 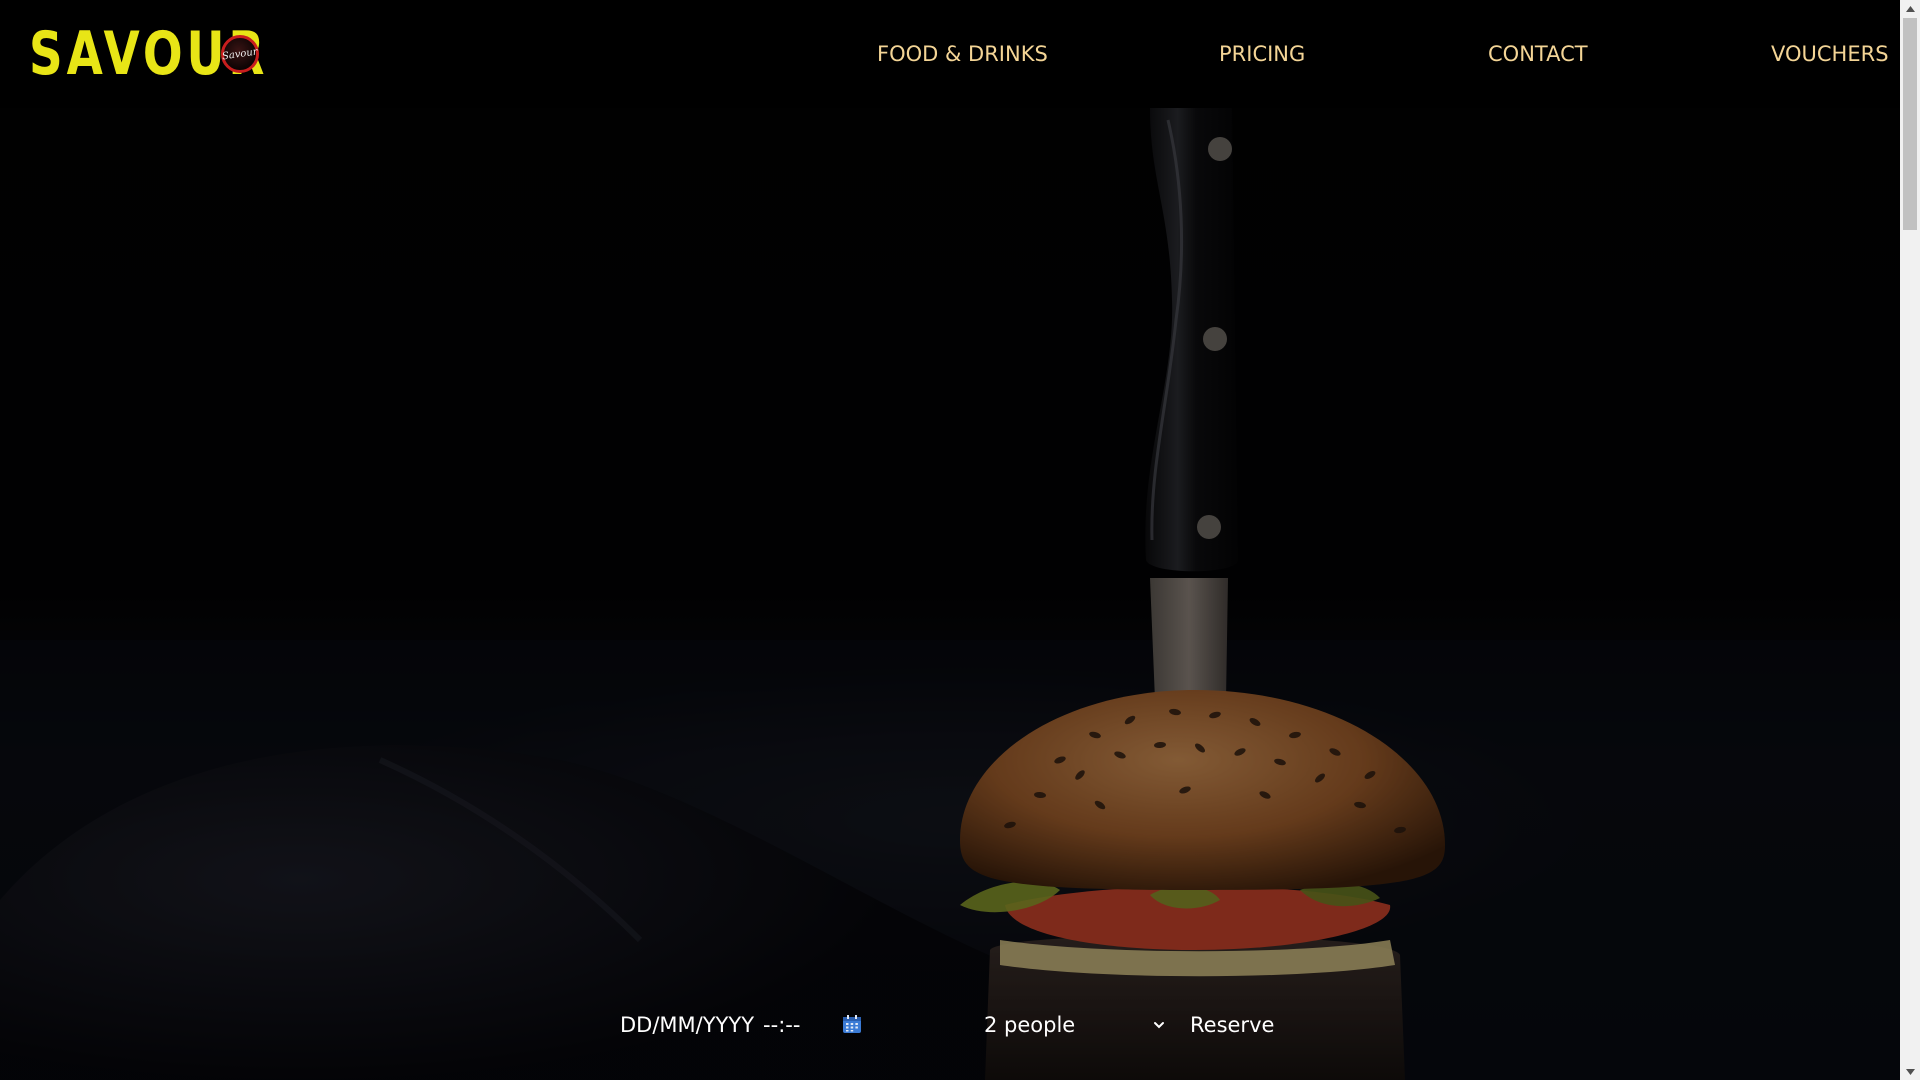 What do you see at coordinates (1910, 124) in the screenshot?
I see `scrollbar-thumb` at bounding box center [1910, 124].